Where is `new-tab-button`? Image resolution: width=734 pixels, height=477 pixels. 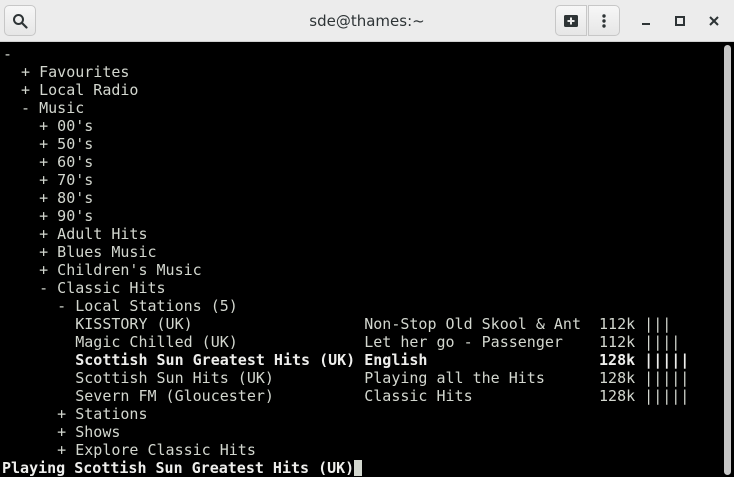
new-tab-button is located at coordinates (571, 20).